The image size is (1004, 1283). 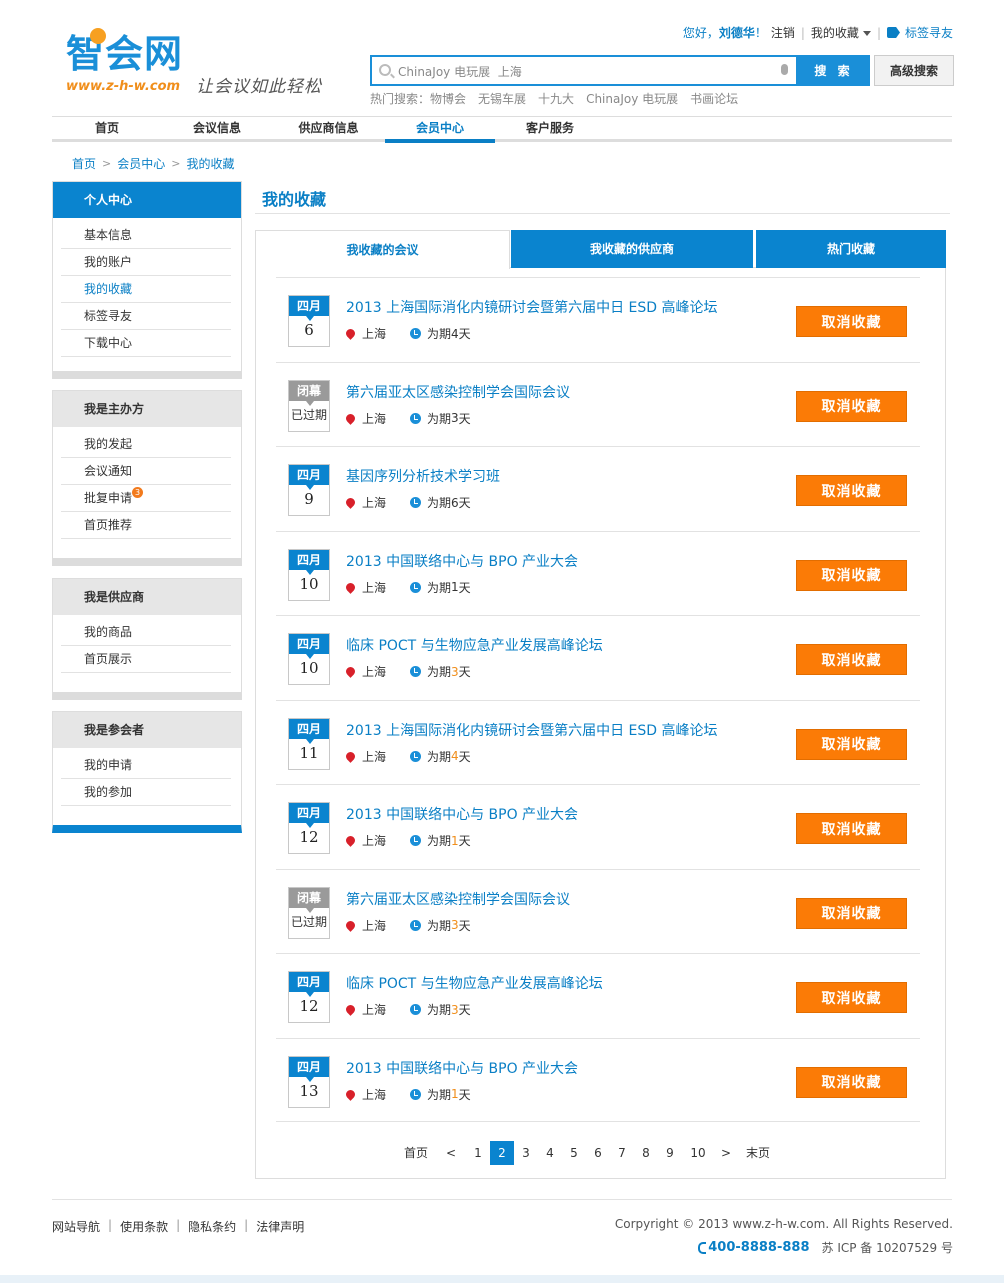 I want to click on nav-item-meetings: 会议信息, so click(x=217, y=128).